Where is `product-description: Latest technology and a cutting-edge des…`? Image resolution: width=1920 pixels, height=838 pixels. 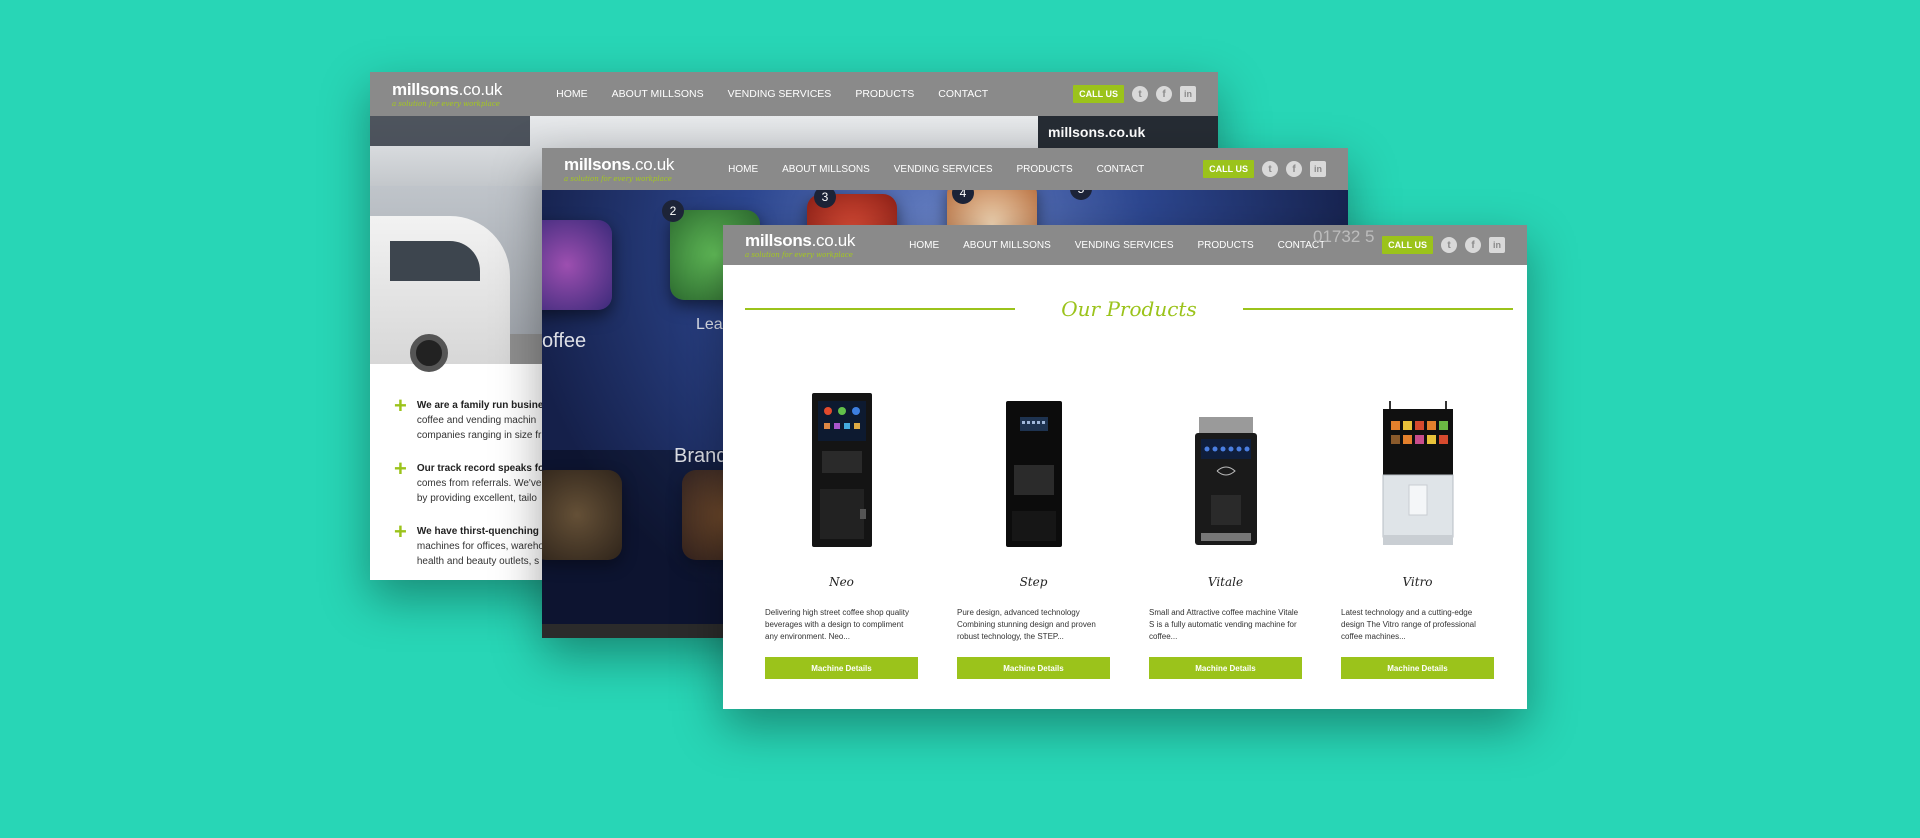
product-description: Latest technology and a cutting-edge des… is located at coordinates (1408, 624).